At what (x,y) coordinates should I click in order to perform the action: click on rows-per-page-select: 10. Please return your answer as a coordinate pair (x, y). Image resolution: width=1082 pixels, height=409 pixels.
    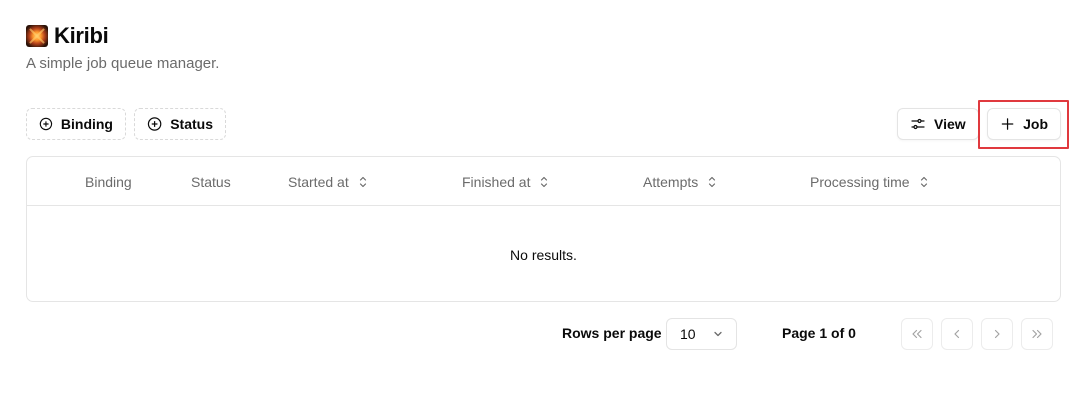
    Looking at the image, I should click on (701, 334).